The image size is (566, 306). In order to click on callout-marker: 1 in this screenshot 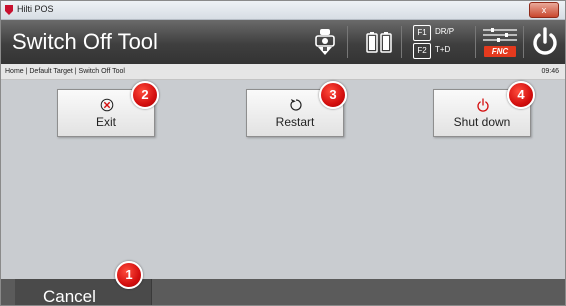, I will do `click(129, 275)`.